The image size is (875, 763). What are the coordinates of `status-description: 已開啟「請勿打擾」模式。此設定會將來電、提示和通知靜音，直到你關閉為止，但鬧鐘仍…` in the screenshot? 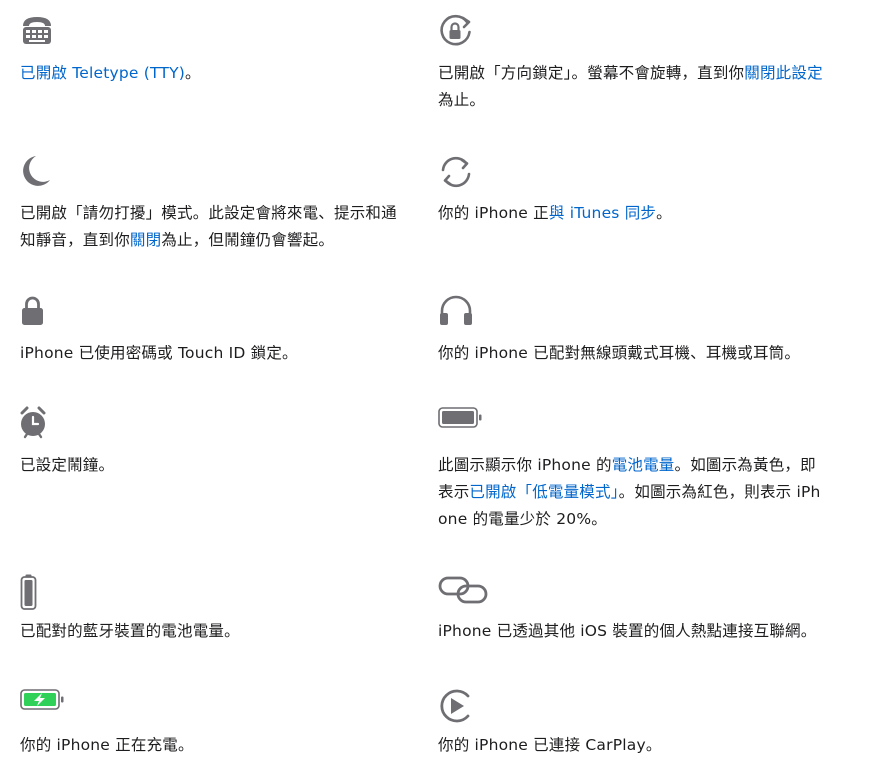 It's located at (208, 226).